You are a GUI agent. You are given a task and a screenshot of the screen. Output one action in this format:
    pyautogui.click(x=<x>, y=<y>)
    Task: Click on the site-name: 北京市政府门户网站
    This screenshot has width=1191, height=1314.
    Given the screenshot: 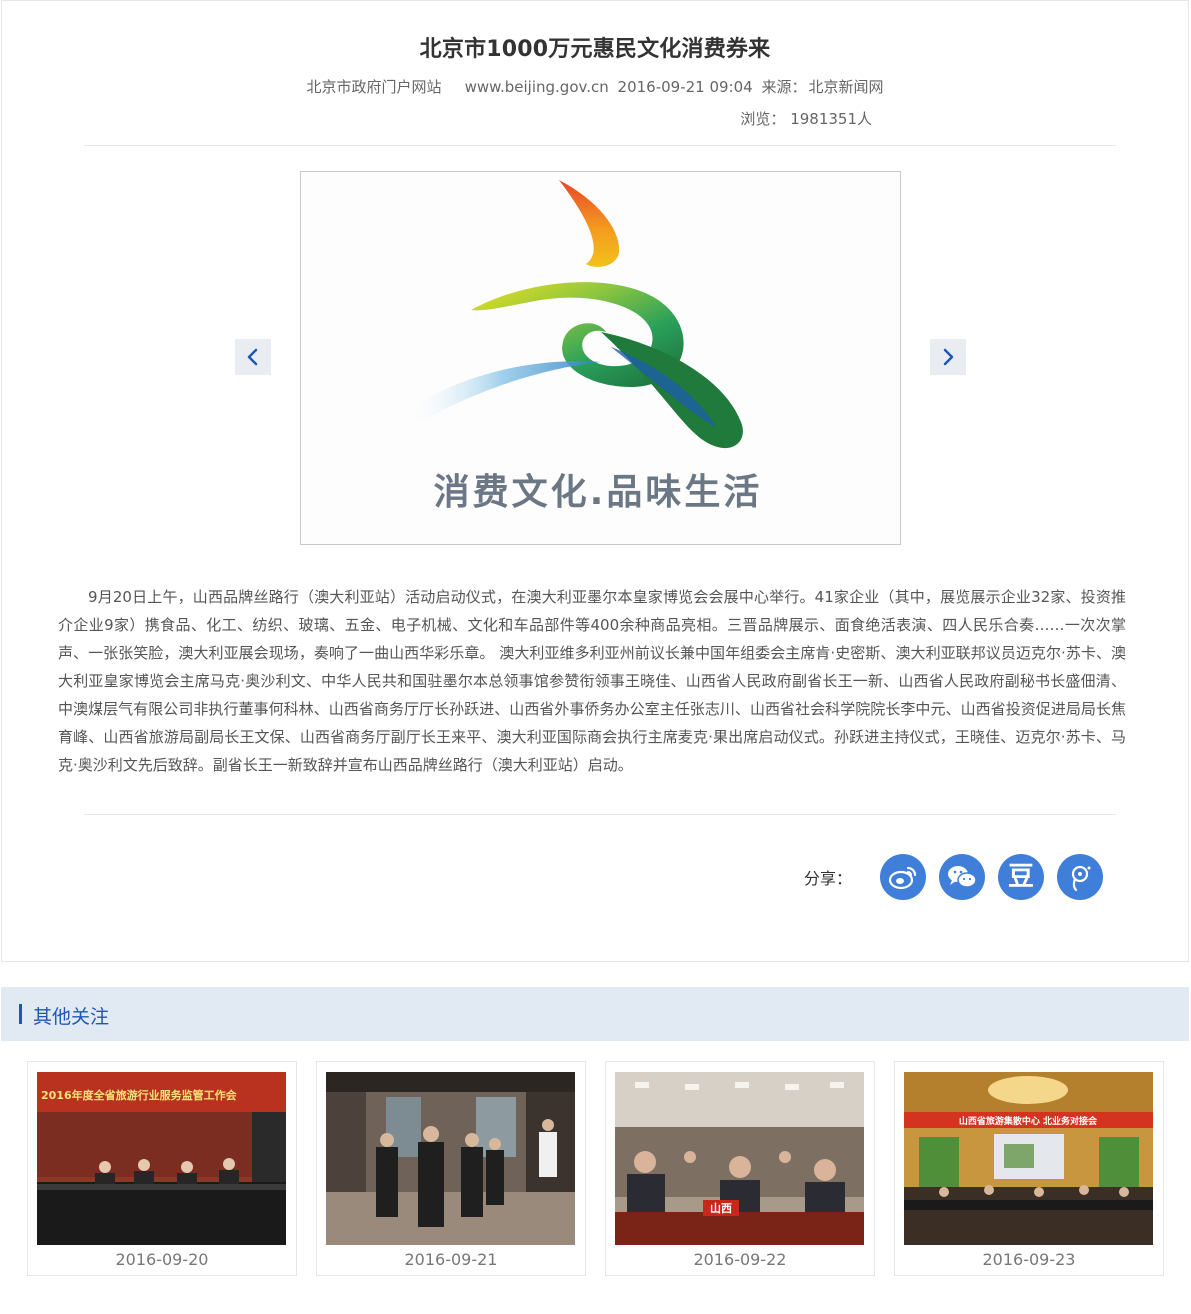 What is the action you would take?
    pyautogui.click(x=374, y=87)
    